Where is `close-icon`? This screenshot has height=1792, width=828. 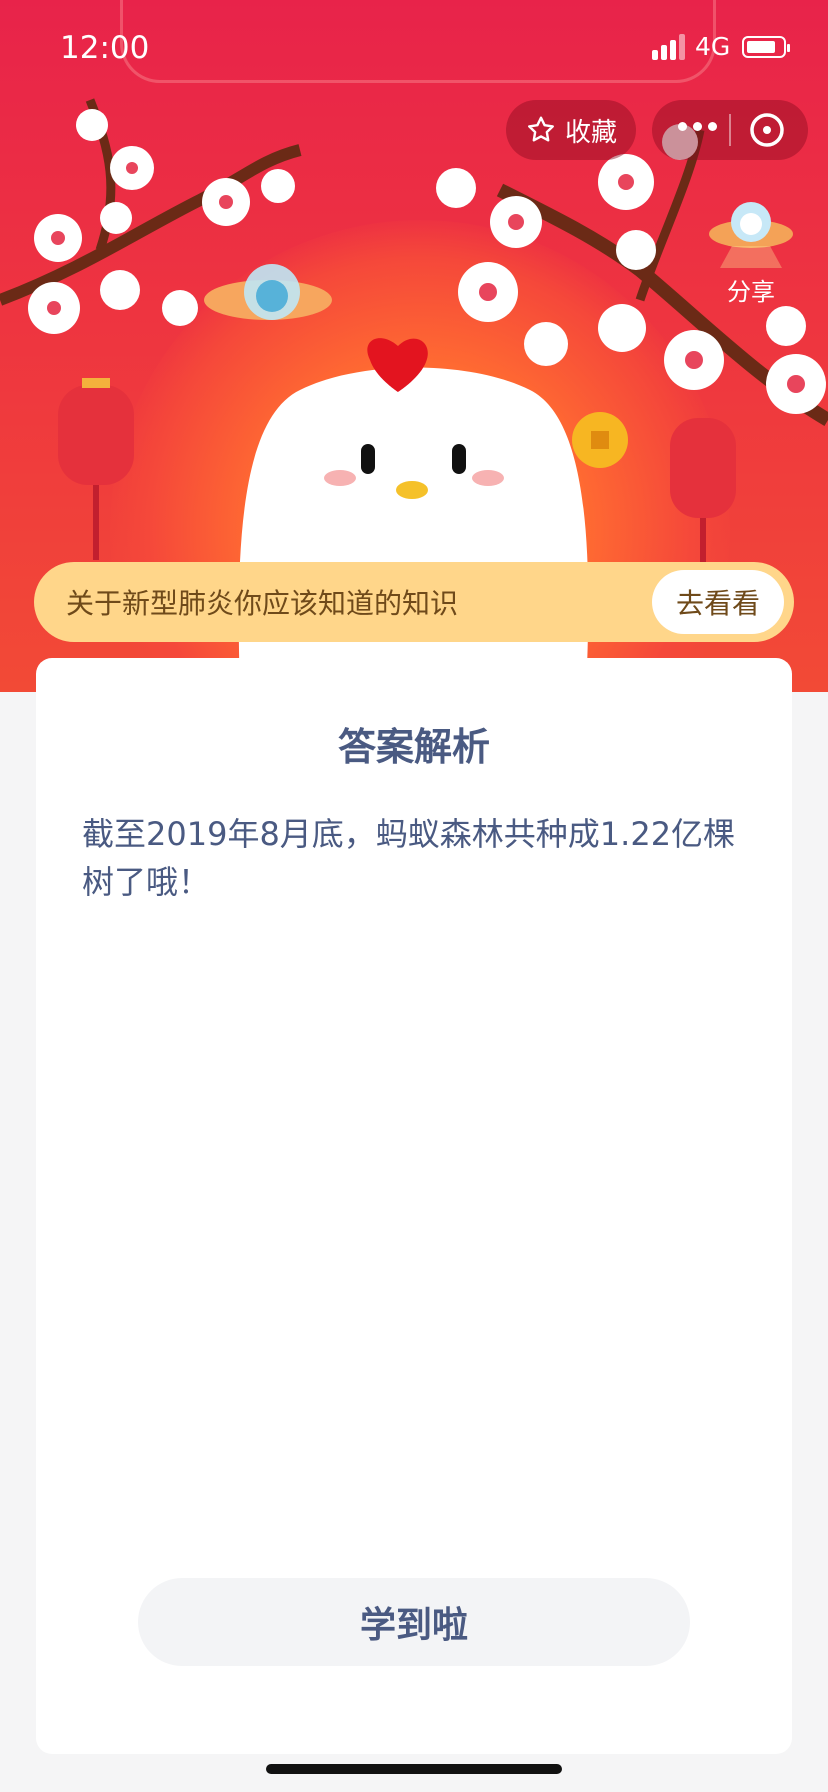
close-icon is located at coordinates (767, 130).